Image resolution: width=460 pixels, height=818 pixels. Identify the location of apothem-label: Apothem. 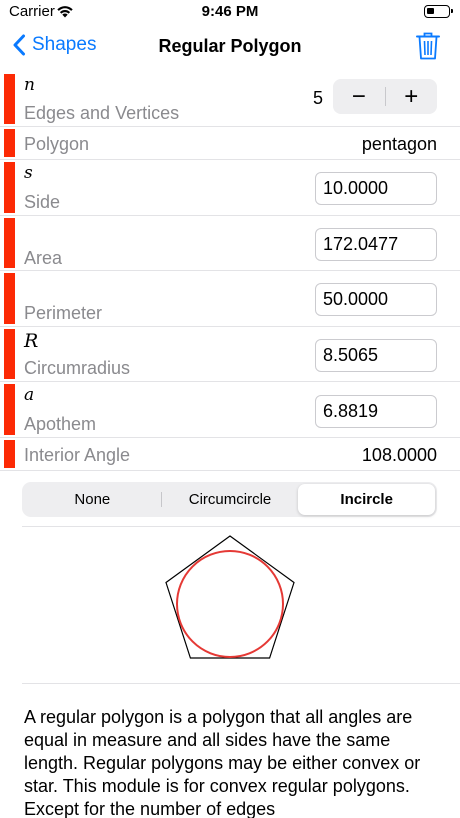
(60, 424).